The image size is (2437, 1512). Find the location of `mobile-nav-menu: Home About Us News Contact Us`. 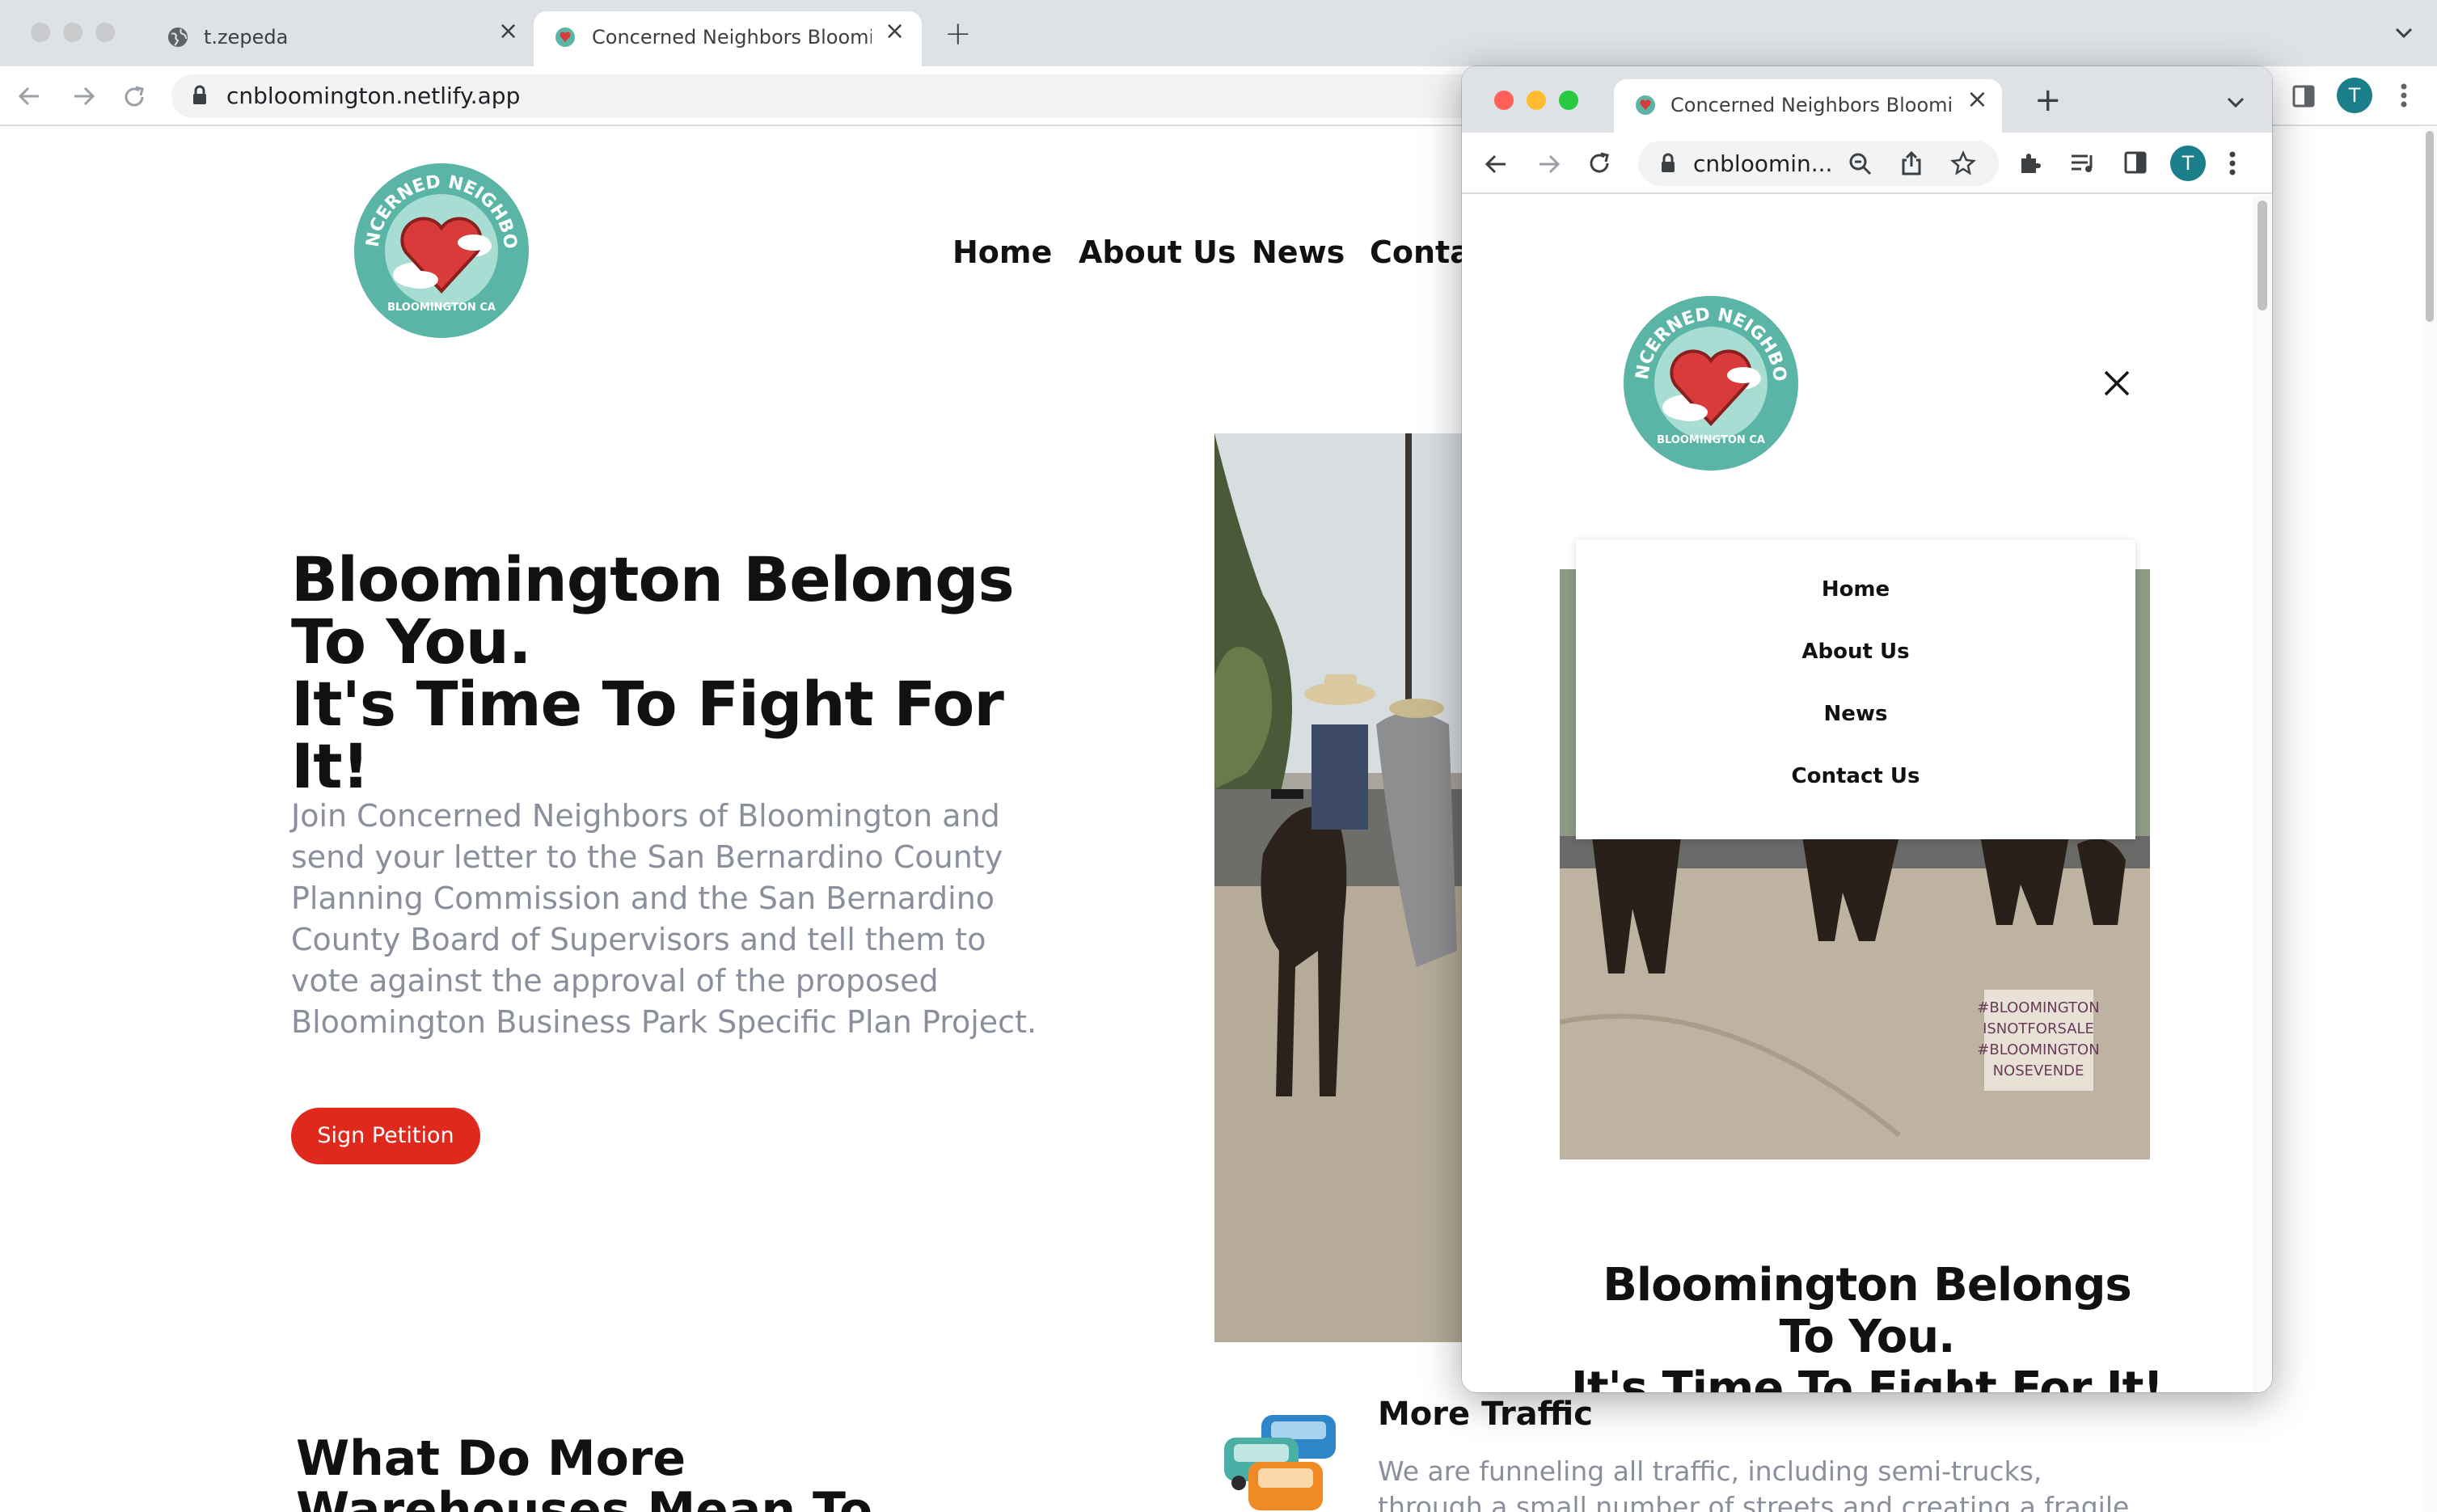

mobile-nav-menu: Home About Us News Contact Us is located at coordinates (1856, 689).